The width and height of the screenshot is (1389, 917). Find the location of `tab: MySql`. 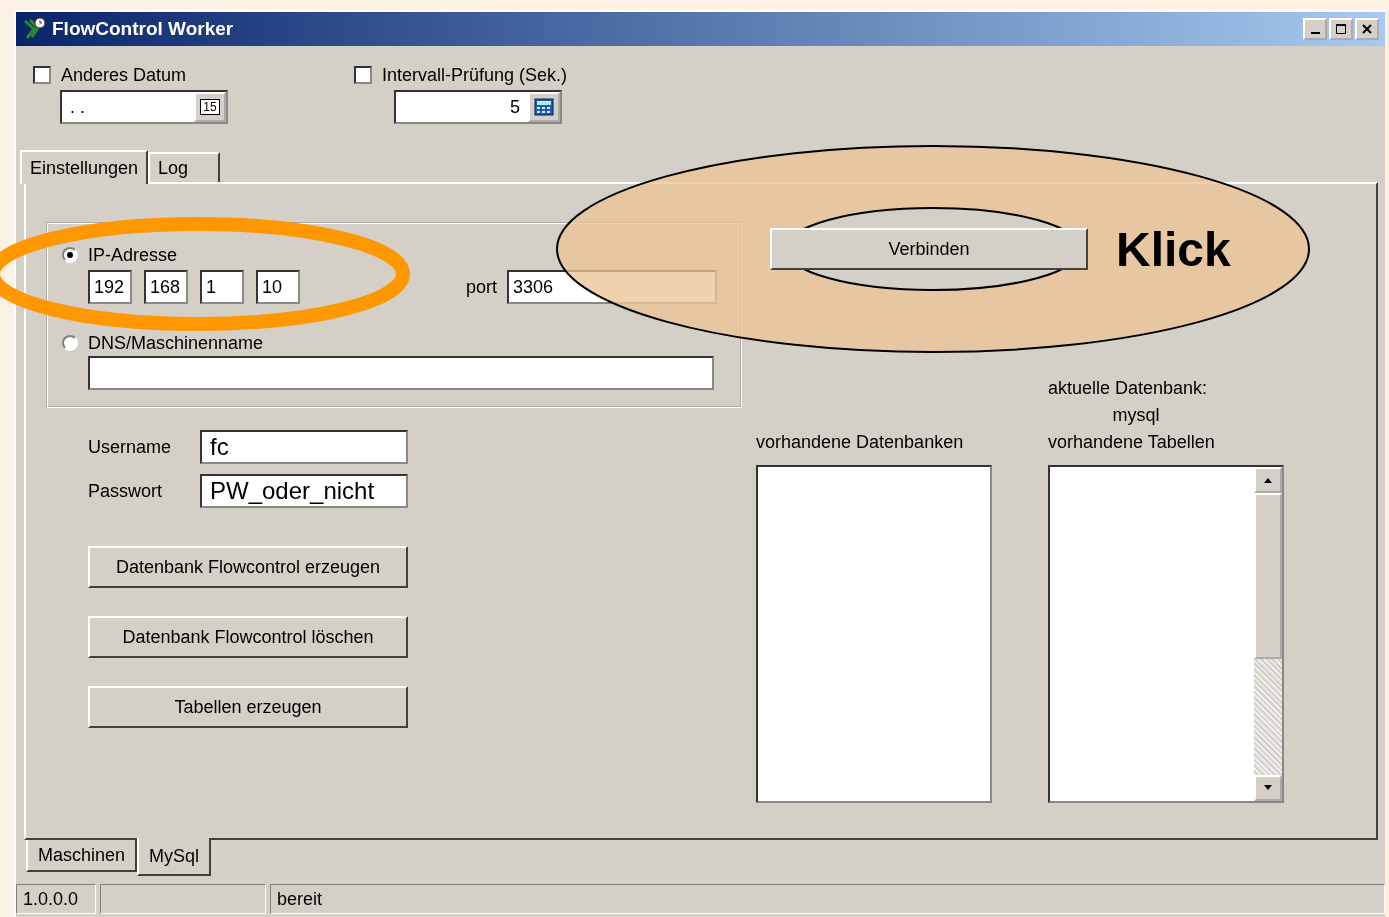

tab: MySql is located at coordinates (174, 857).